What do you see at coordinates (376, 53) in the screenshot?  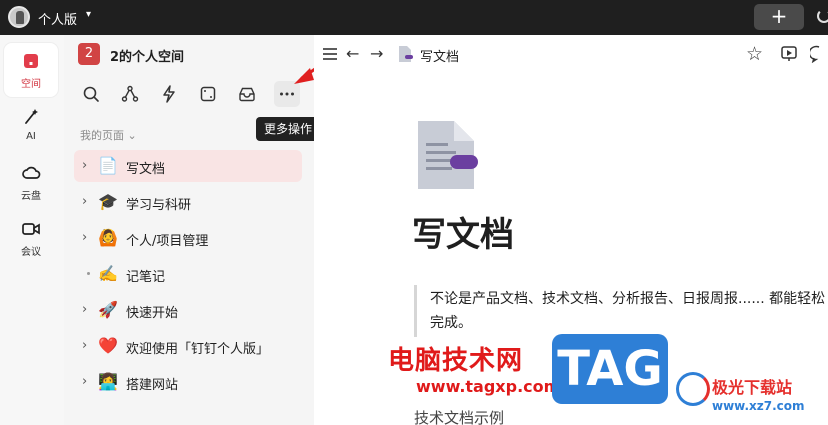 I see `forward-arrow-icon: →` at bounding box center [376, 53].